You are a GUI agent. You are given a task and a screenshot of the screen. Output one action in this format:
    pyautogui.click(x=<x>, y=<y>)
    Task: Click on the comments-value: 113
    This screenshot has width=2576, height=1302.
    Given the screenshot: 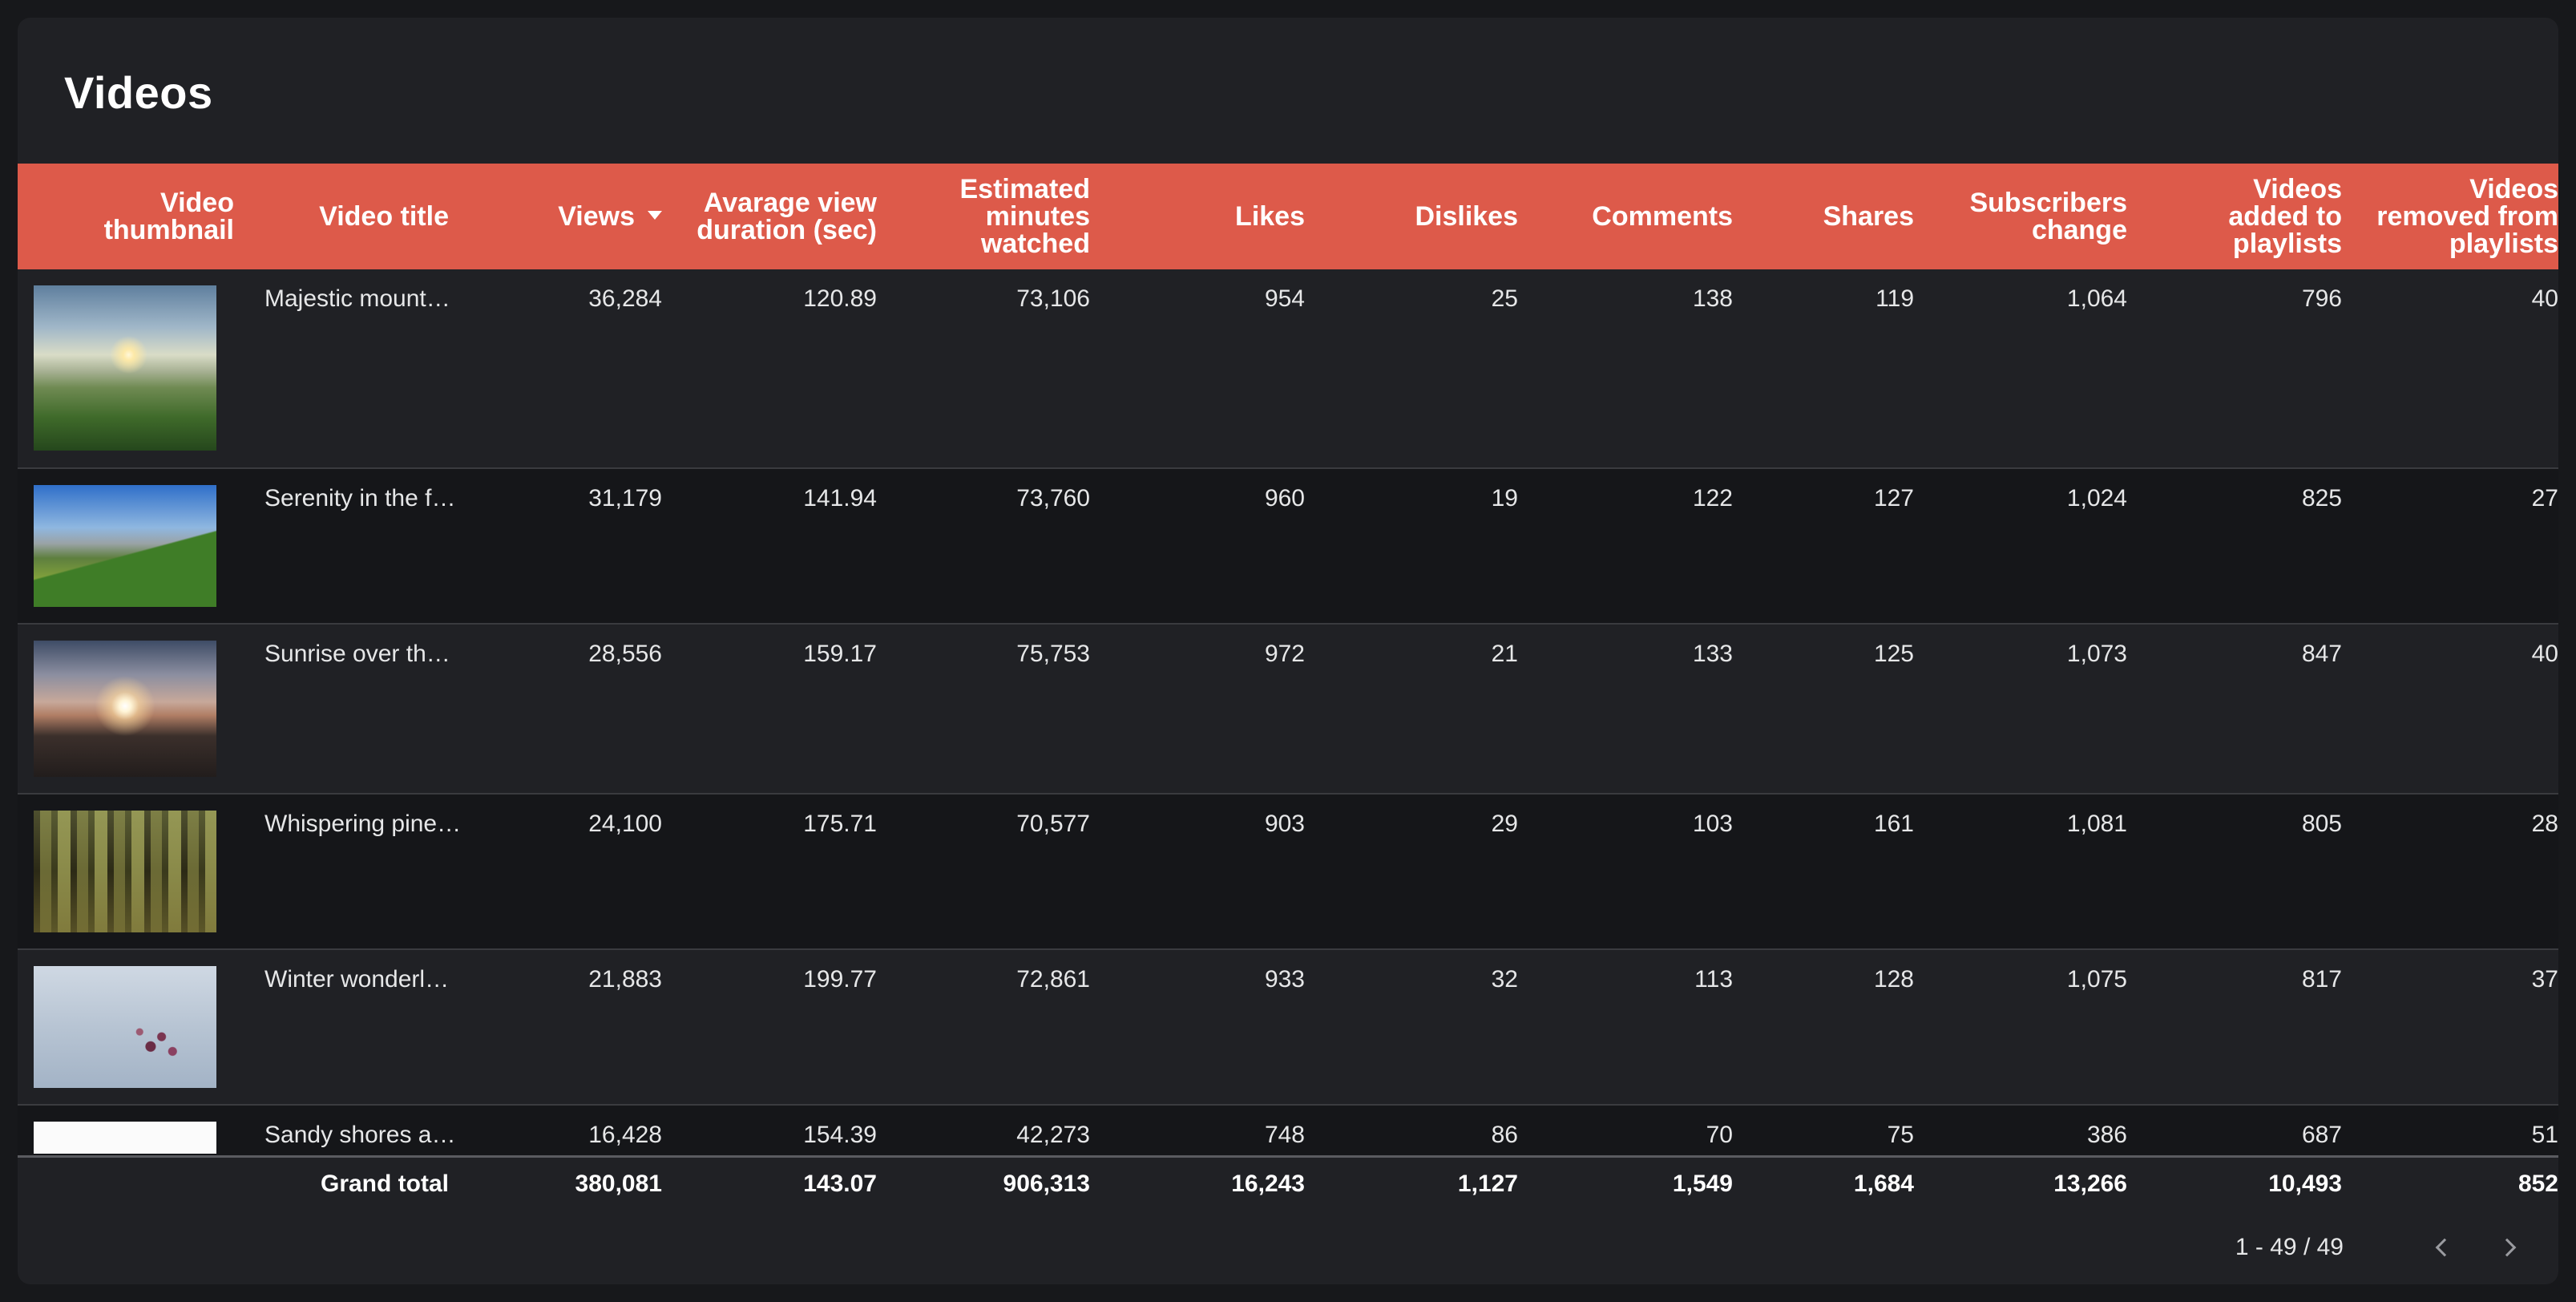 What is the action you would take?
    pyautogui.click(x=1641, y=1027)
    